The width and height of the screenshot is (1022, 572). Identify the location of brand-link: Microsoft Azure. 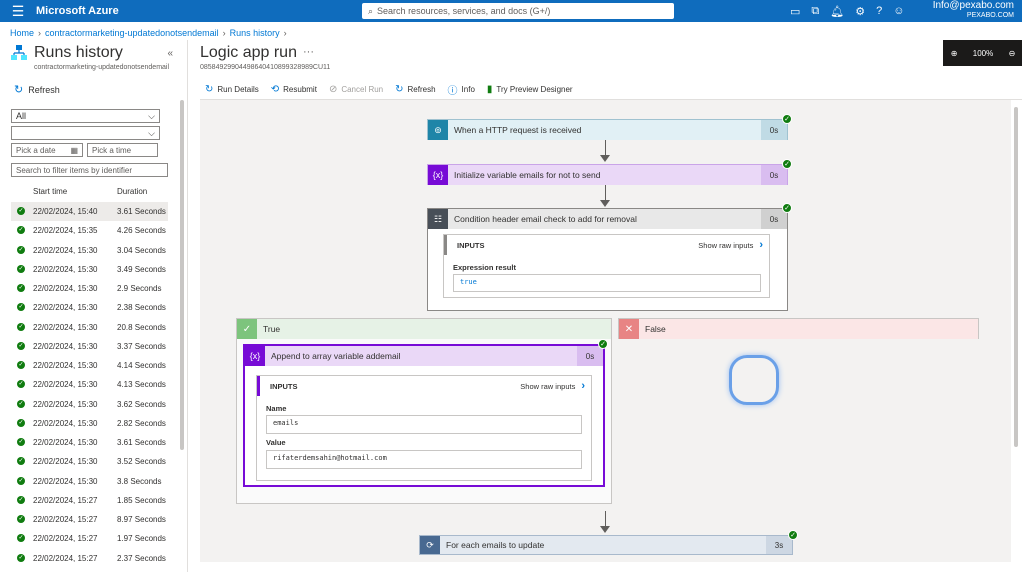
(77, 11).